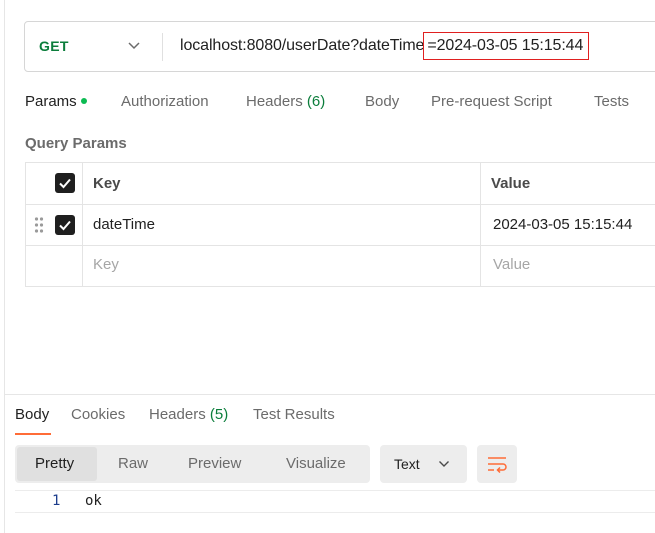 This screenshot has height=533, width=655. Describe the element at coordinates (497, 465) in the screenshot. I see `word-wrap-icon` at that location.